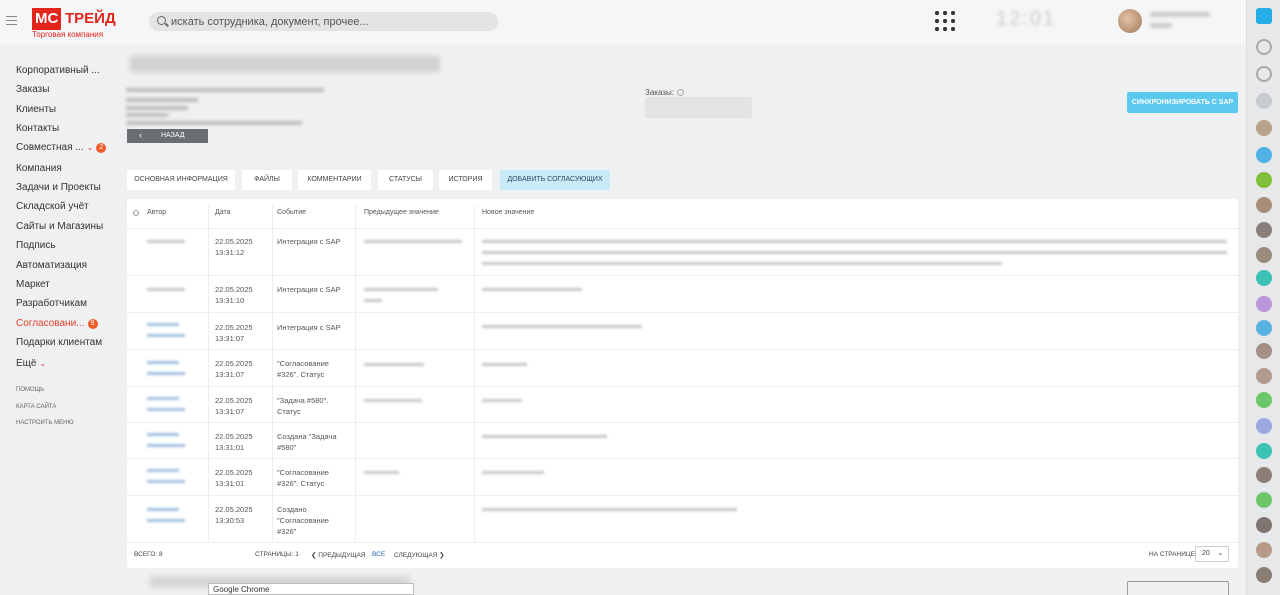 Image resolution: width=1280 pixels, height=595 pixels. Describe the element at coordinates (334, 180) in the screenshot. I see `tab-comments: КОММЕНТАРИИ` at that location.